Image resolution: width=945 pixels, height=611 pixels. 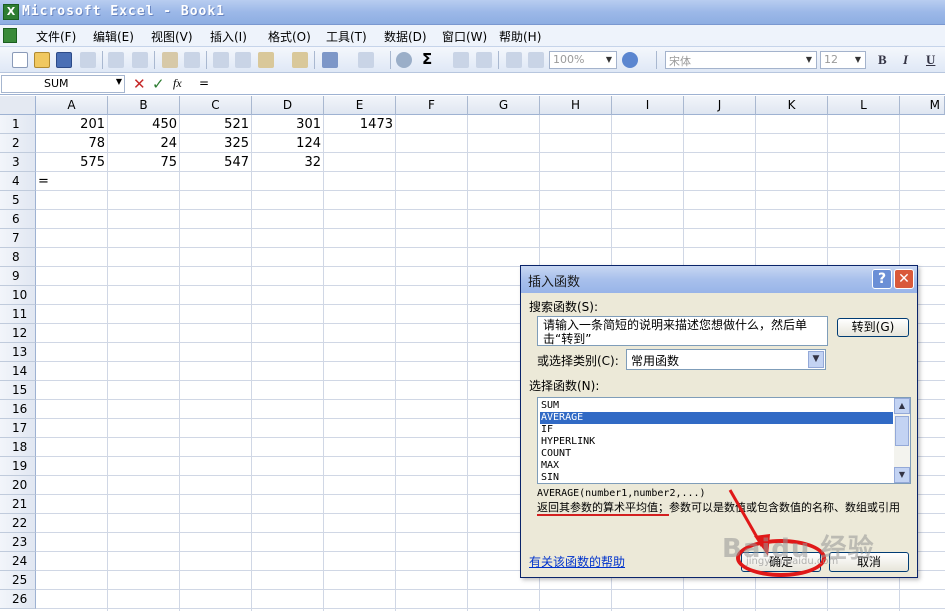 What do you see at coordinates (536, 60) in the screenshot?
I see `drawing-icon` at bounding box center [536, 60].